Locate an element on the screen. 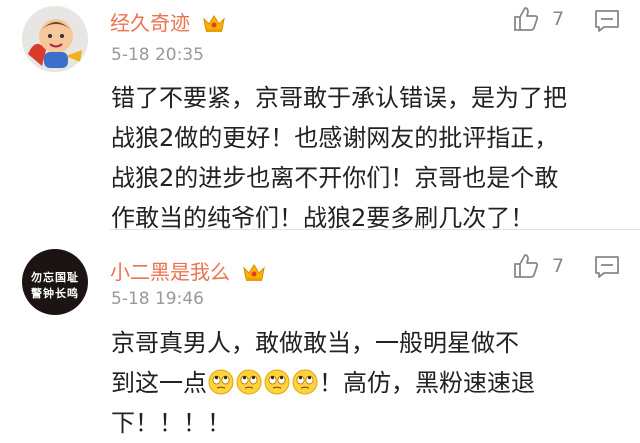  username: 小二黑是我么 is located at coordinates (188, 271).